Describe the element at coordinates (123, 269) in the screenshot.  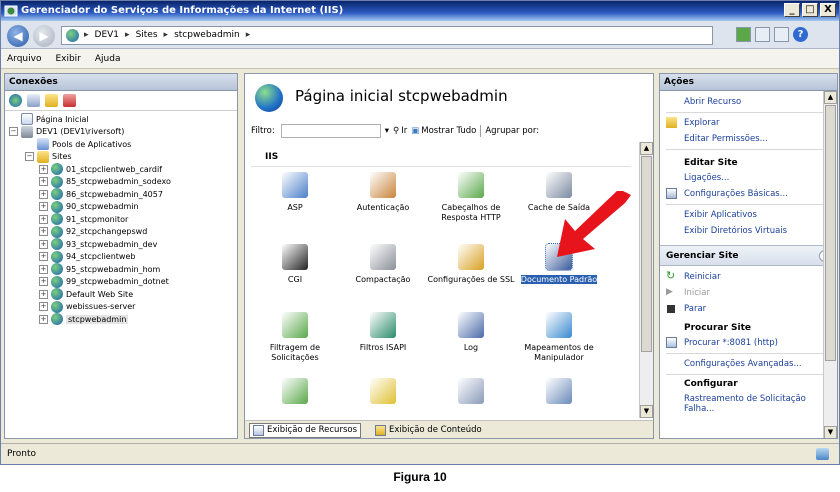
I see `tree-node: +95_stcpwebadmin_hom` at that location.